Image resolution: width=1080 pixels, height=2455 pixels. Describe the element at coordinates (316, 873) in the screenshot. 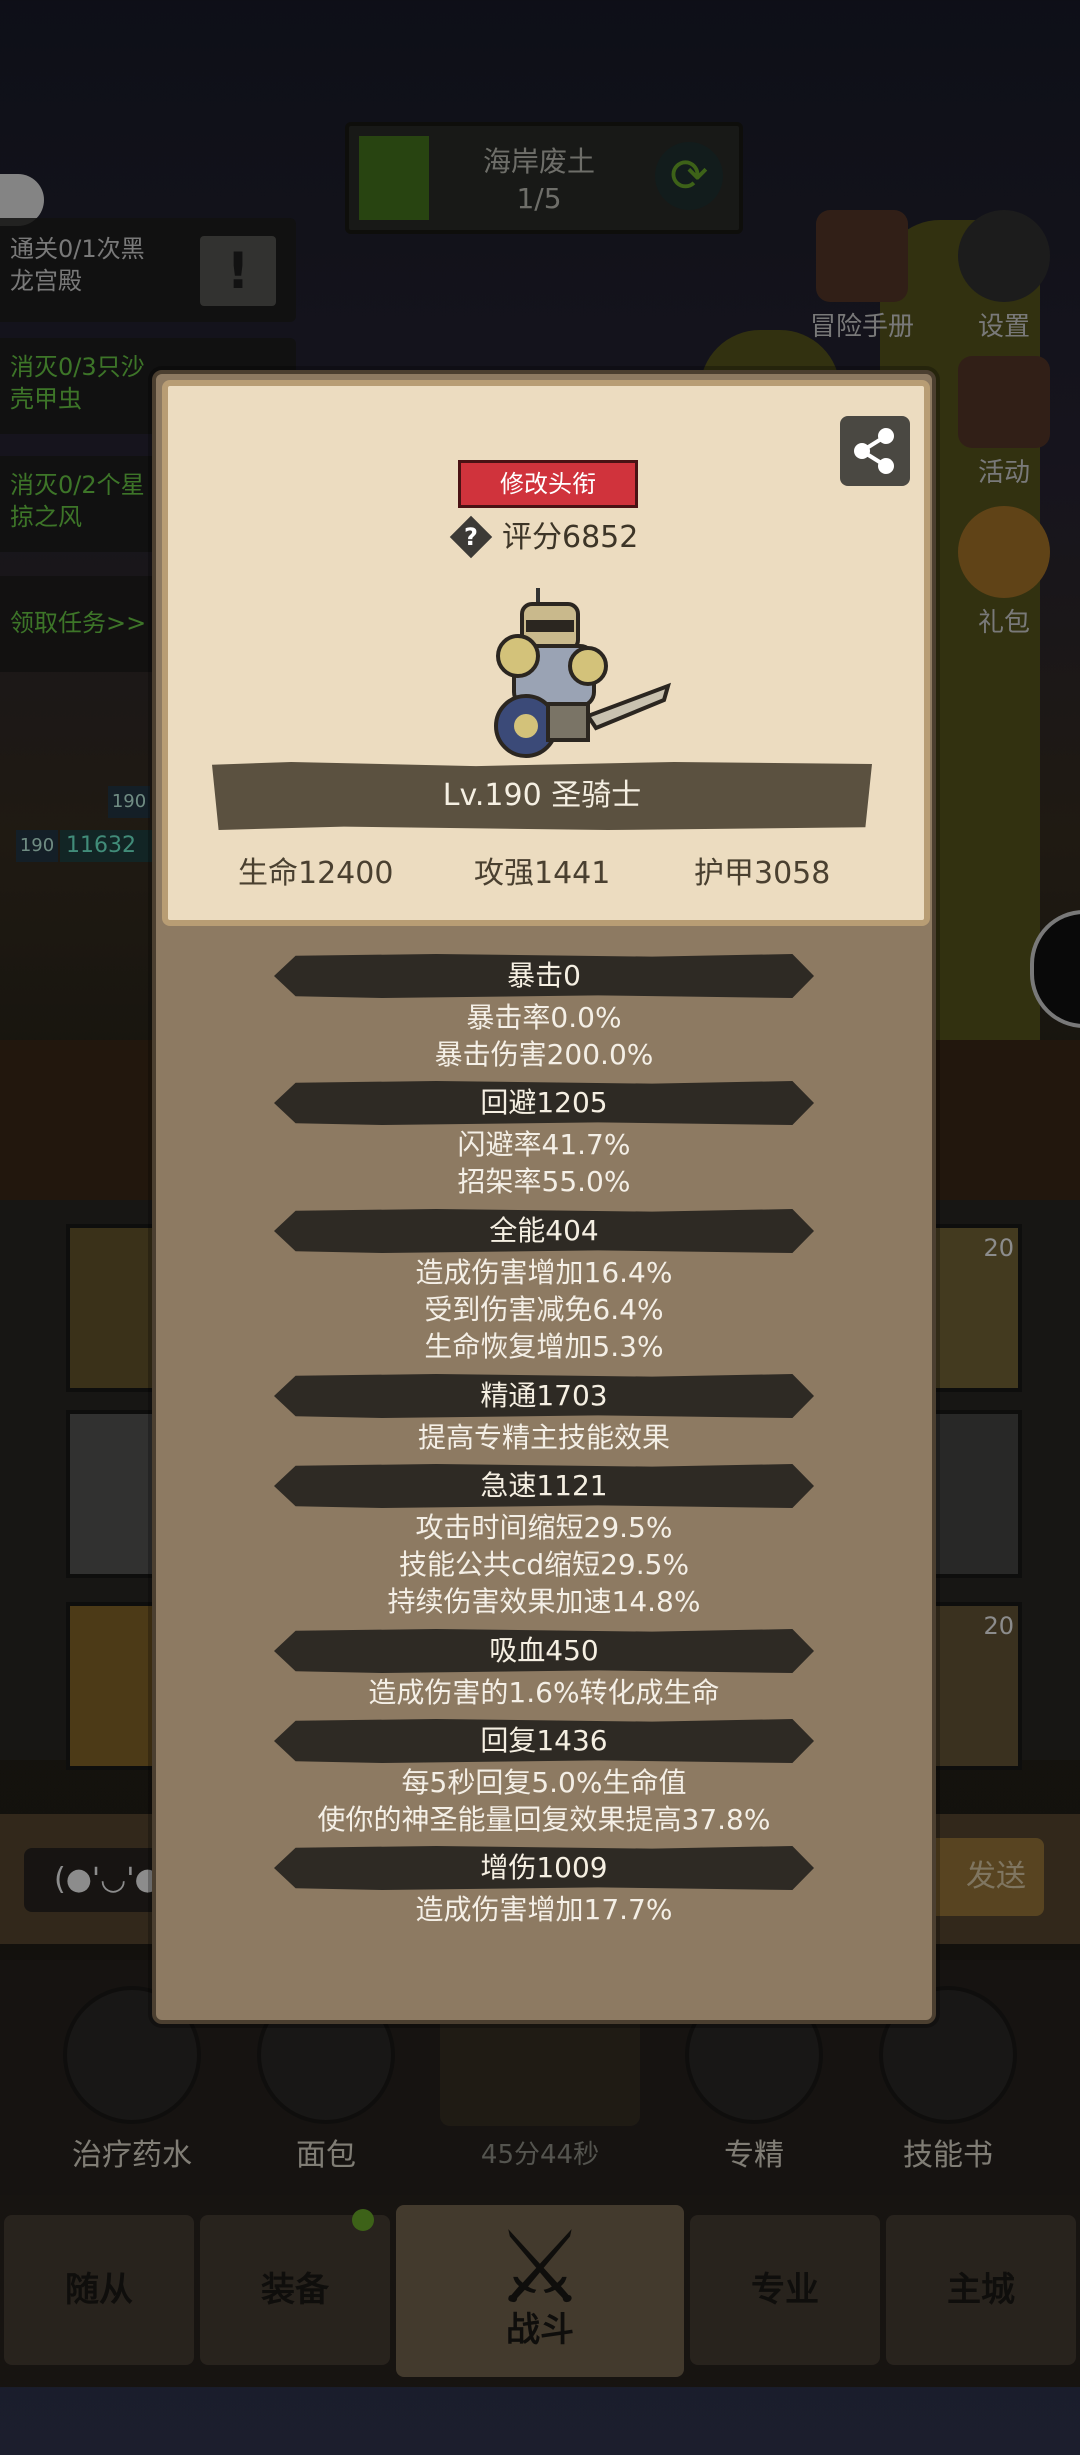

I see `stat-health: 生命12400` at that location.